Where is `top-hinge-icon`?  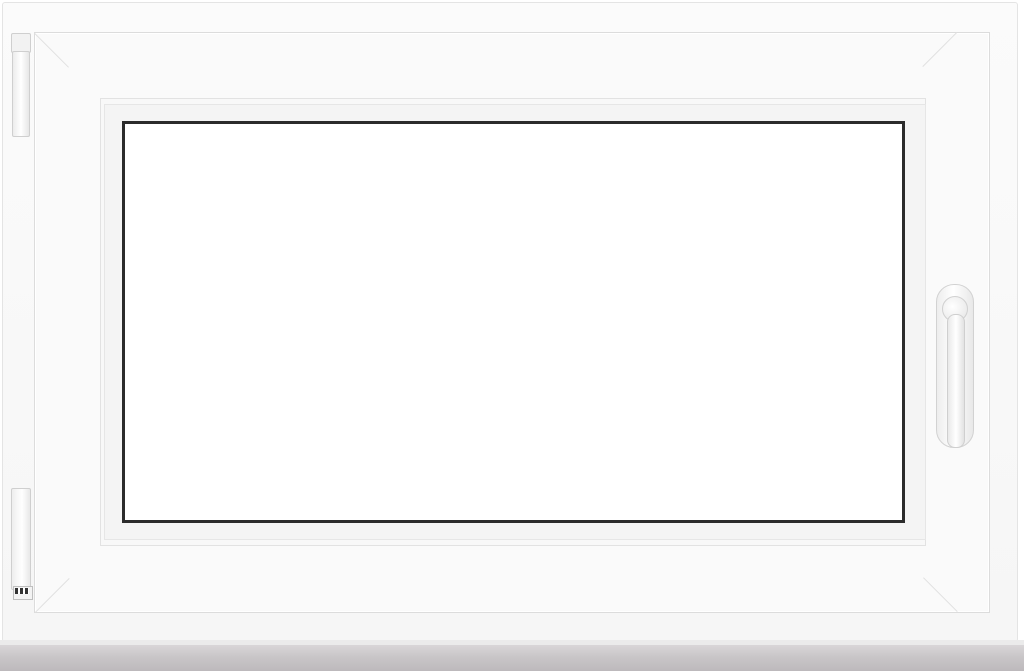
top-hinge-icon is located at coordinates (20, 85).